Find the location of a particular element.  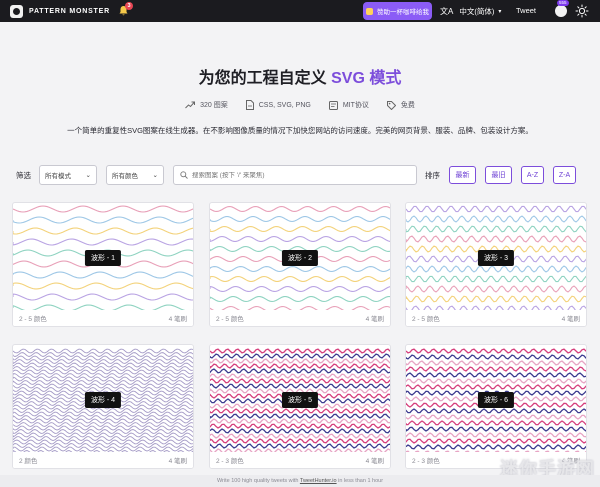

trend-icon is located at coordinates (190, 105).